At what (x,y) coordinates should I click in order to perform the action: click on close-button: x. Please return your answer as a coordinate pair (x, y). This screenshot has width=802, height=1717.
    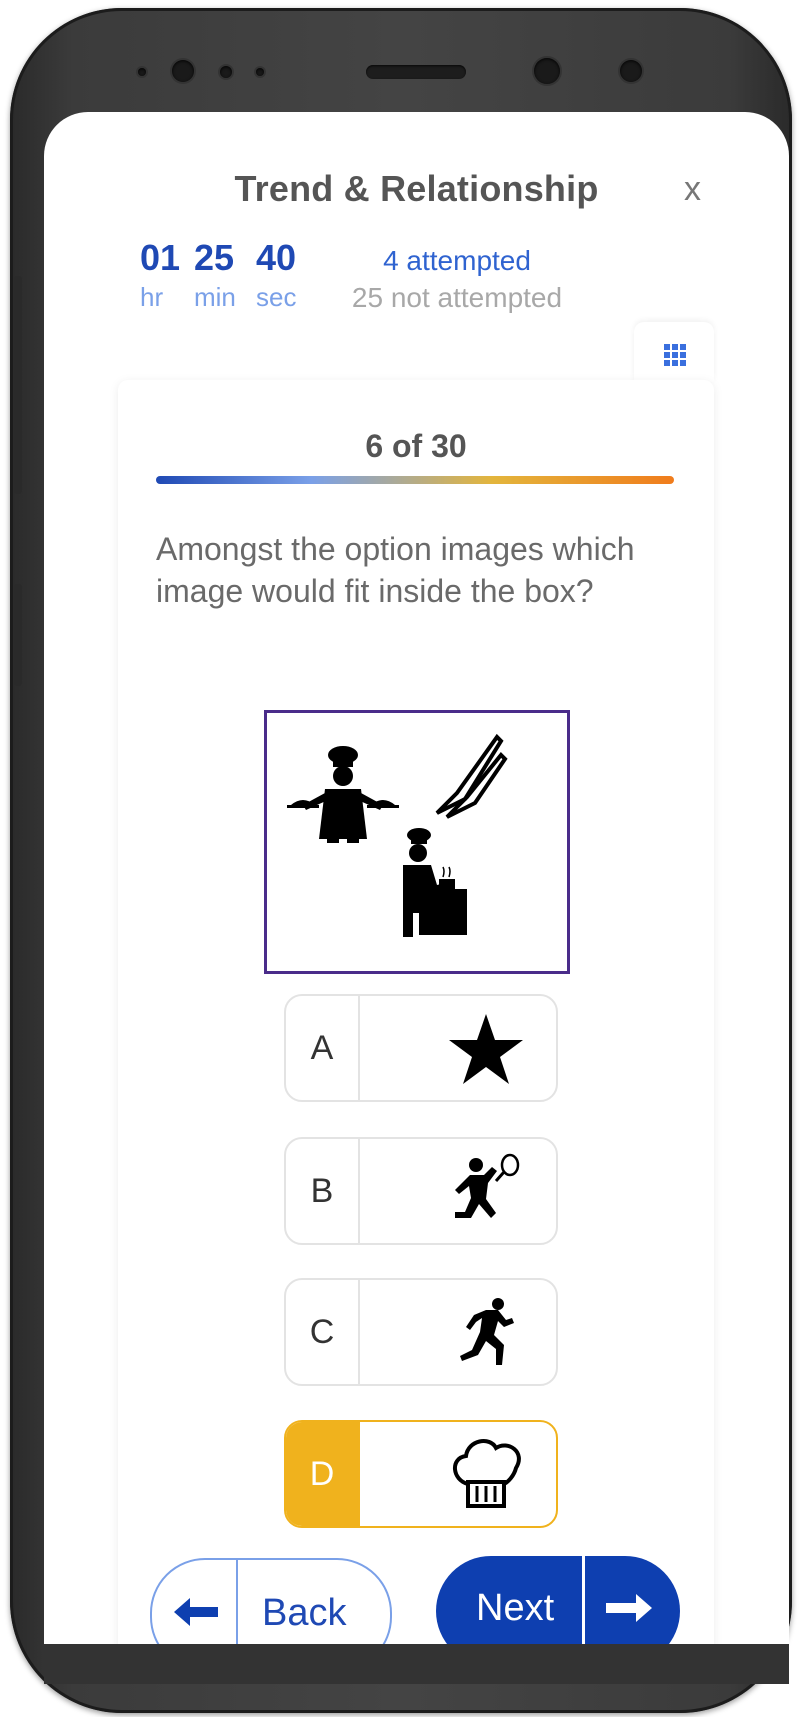
    Looking at the image, I should click on (692, 189).